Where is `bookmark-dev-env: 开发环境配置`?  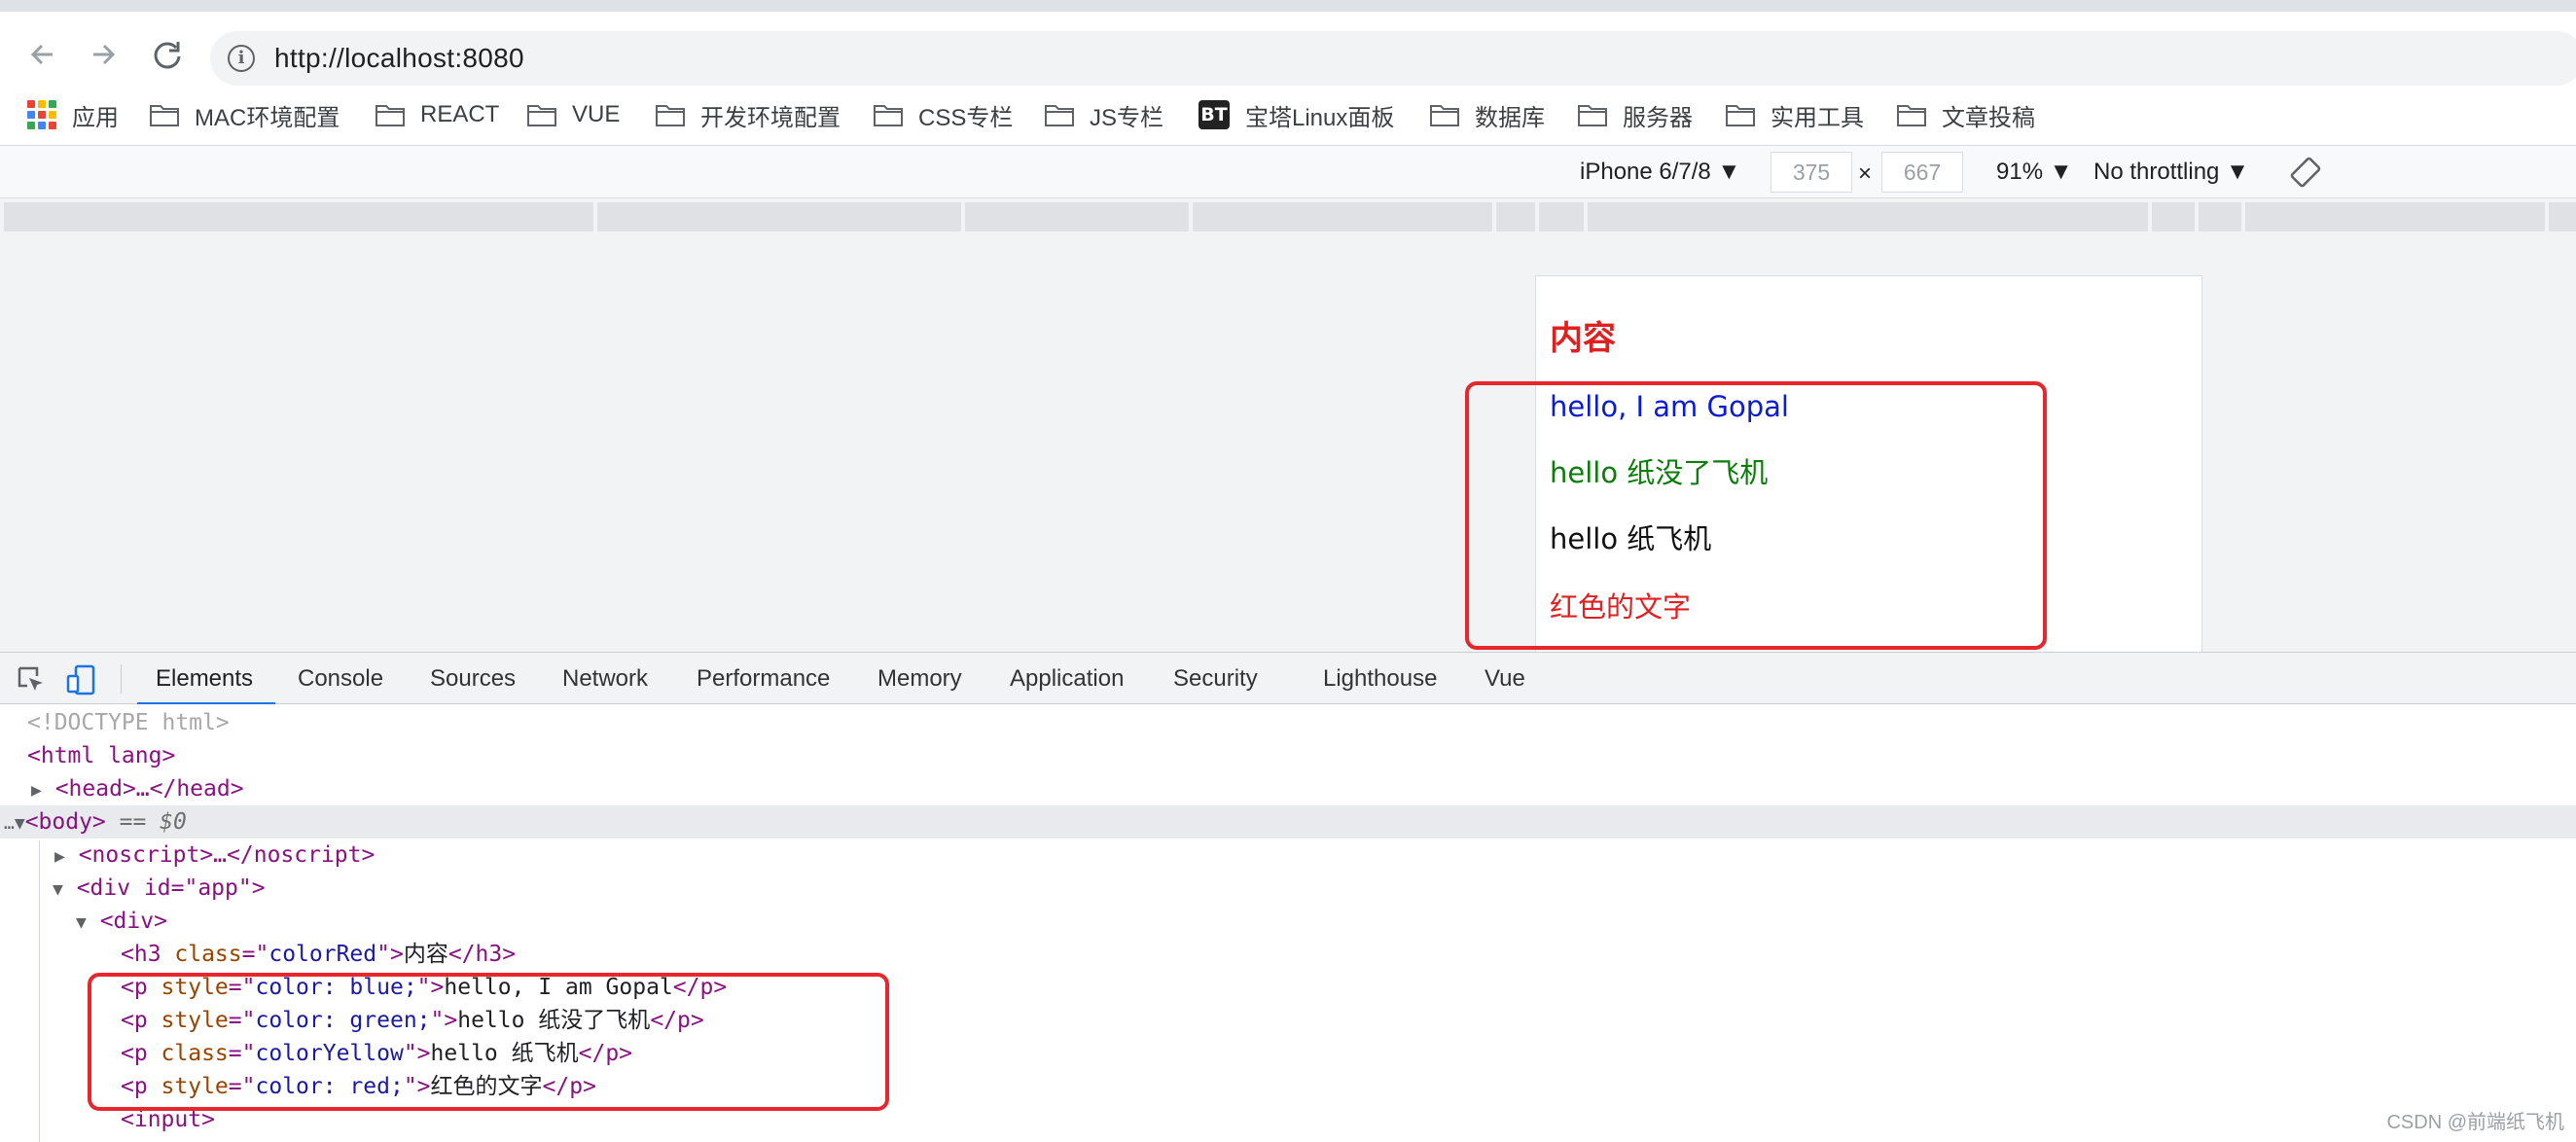 bookmark-dev-env: 开发环境配置 is located at coordinates (748, 114).